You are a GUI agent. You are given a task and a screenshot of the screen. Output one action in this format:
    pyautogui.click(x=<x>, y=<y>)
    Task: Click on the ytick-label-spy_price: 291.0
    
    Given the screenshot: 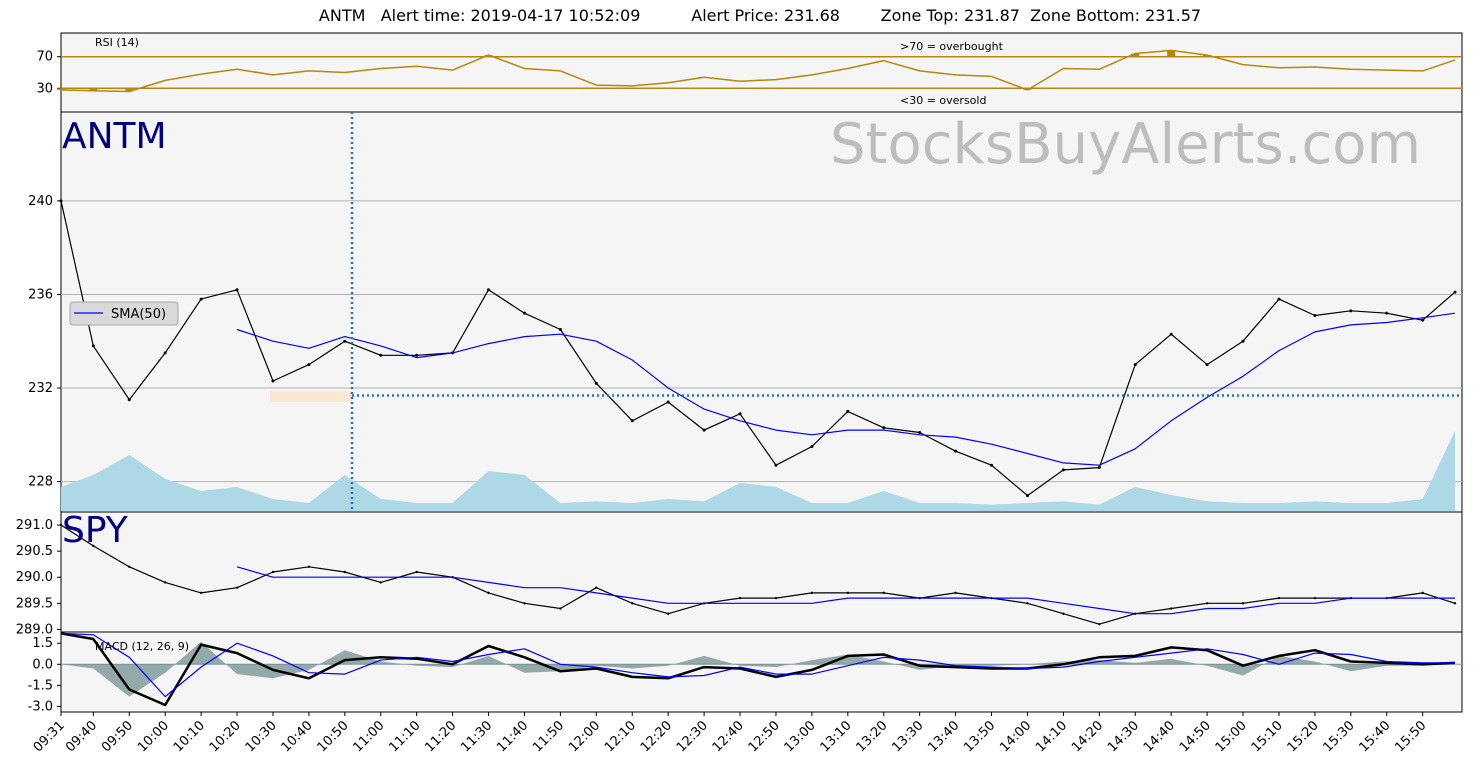 What is the action you would take?
    pyautogui.click(x=34, y=525)
    